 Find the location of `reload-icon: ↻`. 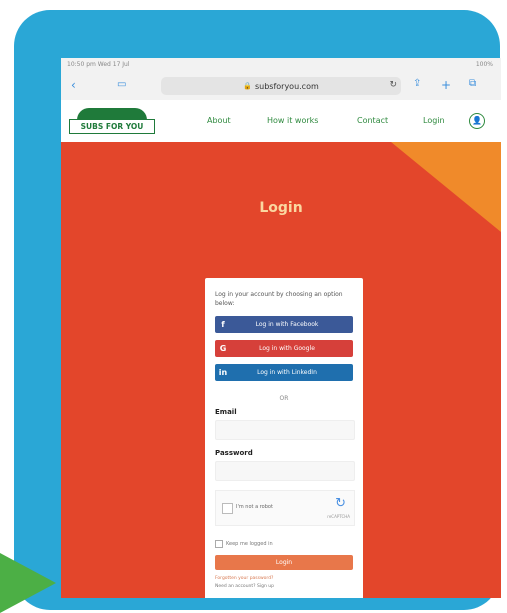

reload-icon: ↻ is located at coordinates (393, 85).